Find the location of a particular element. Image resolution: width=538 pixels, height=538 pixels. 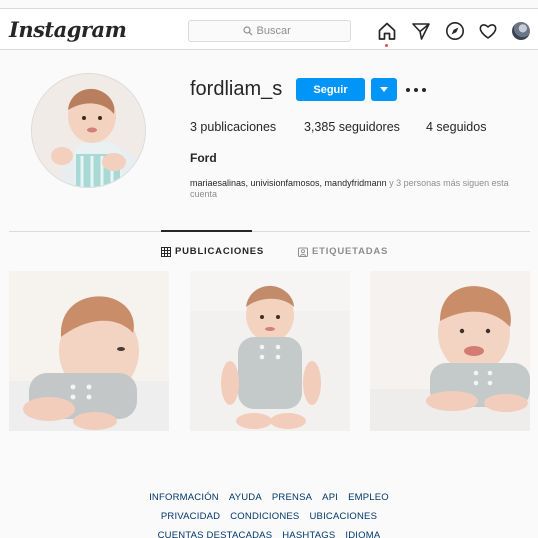

tab-posts-label: PUBLICACIONES is located at coordinates (220, 251).